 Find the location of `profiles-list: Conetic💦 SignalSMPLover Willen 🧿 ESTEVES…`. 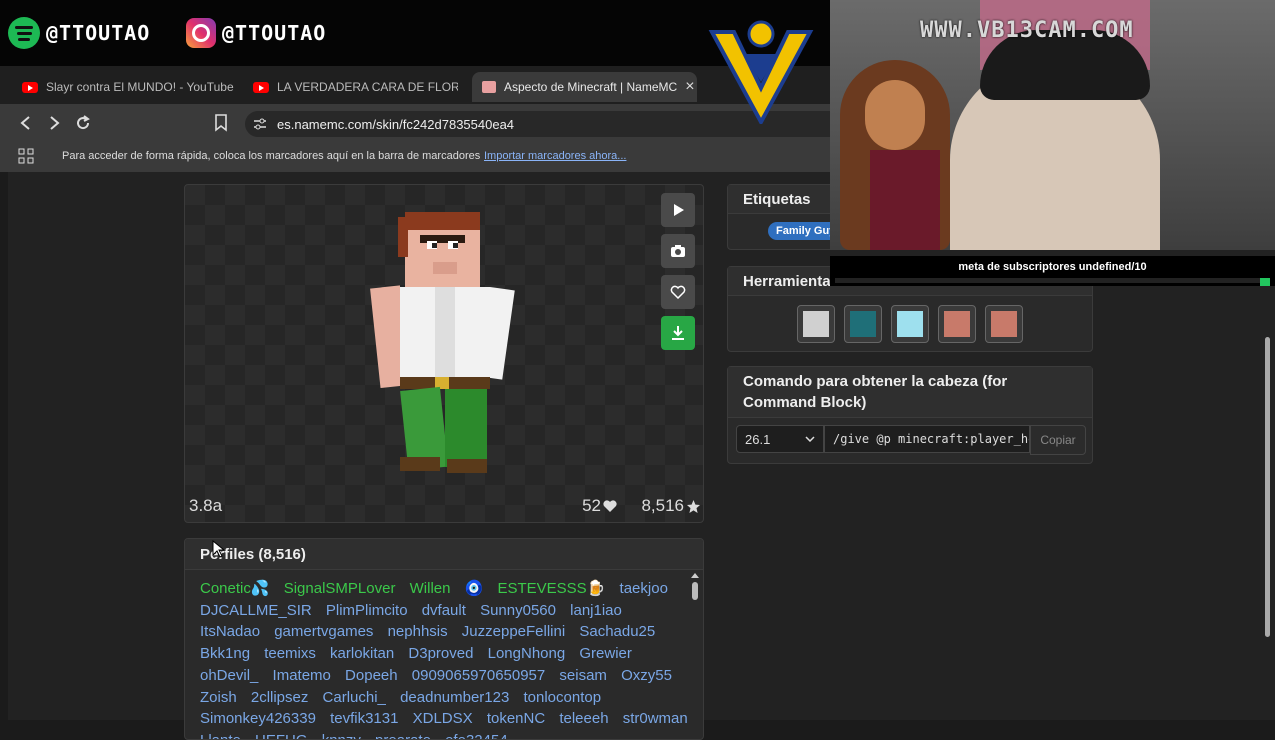

profiles-list: Conetic💦 SignalSMPLover Willen 🧿 ESTEVES… is located at coordinates (444, 654).